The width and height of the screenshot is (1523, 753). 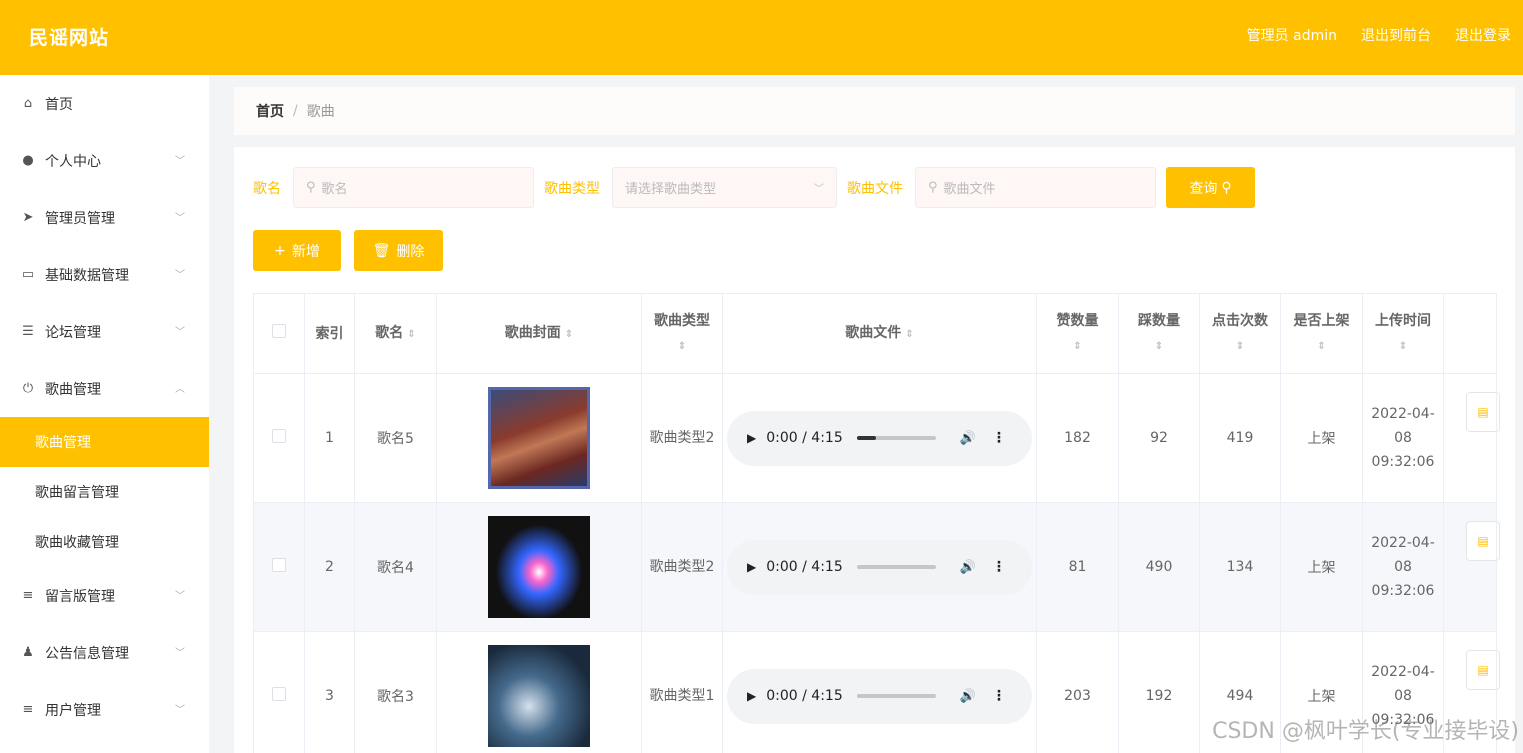 What do you see at coordinates (270, 111) in the screenshot?
I see `breadcrumb-home: 首页` at bounding box center [270, 111].